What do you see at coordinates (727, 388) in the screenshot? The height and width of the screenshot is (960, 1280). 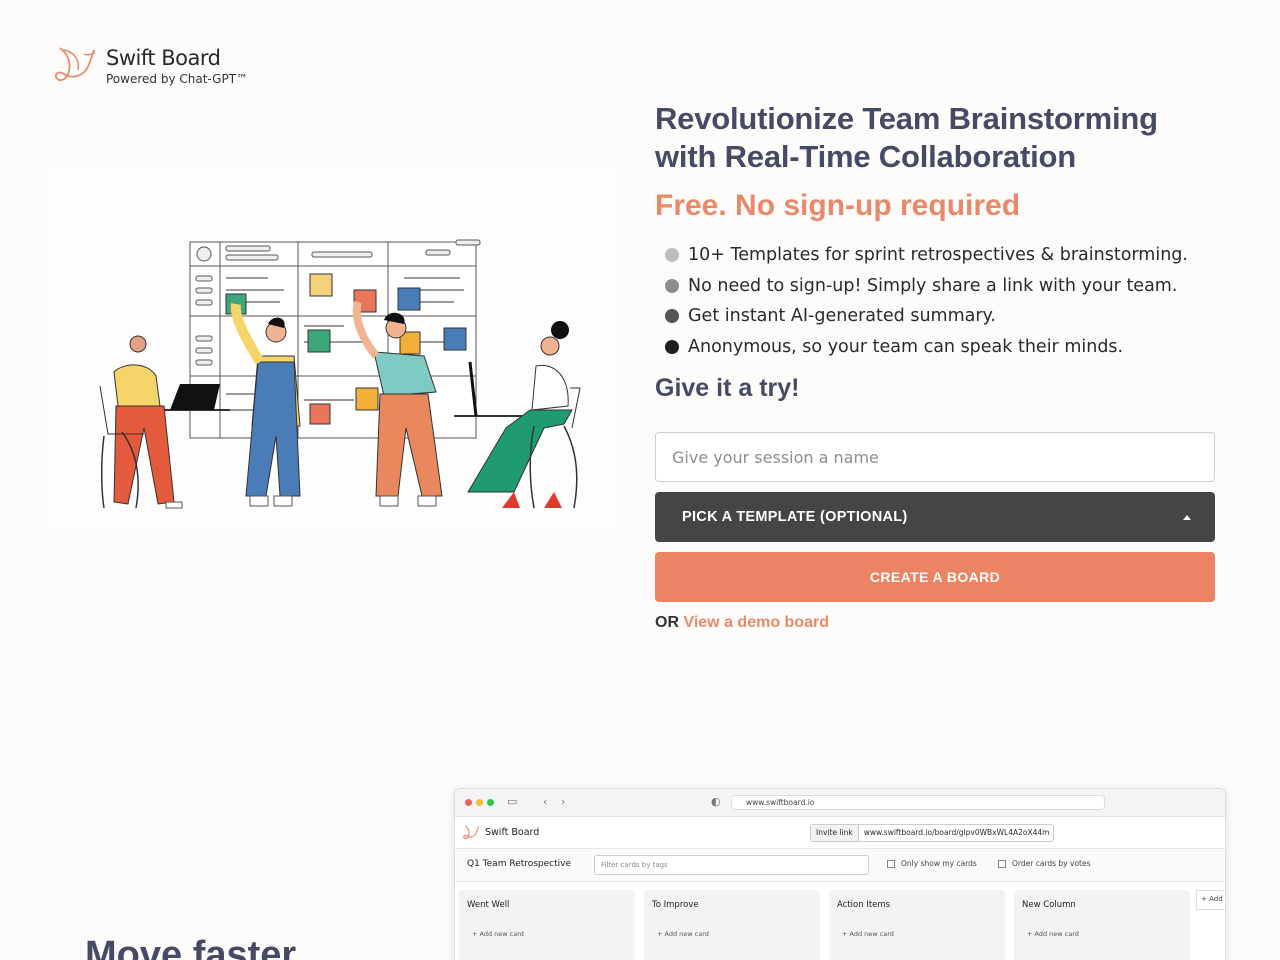 I see `cta-heading: Give it a try!` at bounding box center [727, 388].